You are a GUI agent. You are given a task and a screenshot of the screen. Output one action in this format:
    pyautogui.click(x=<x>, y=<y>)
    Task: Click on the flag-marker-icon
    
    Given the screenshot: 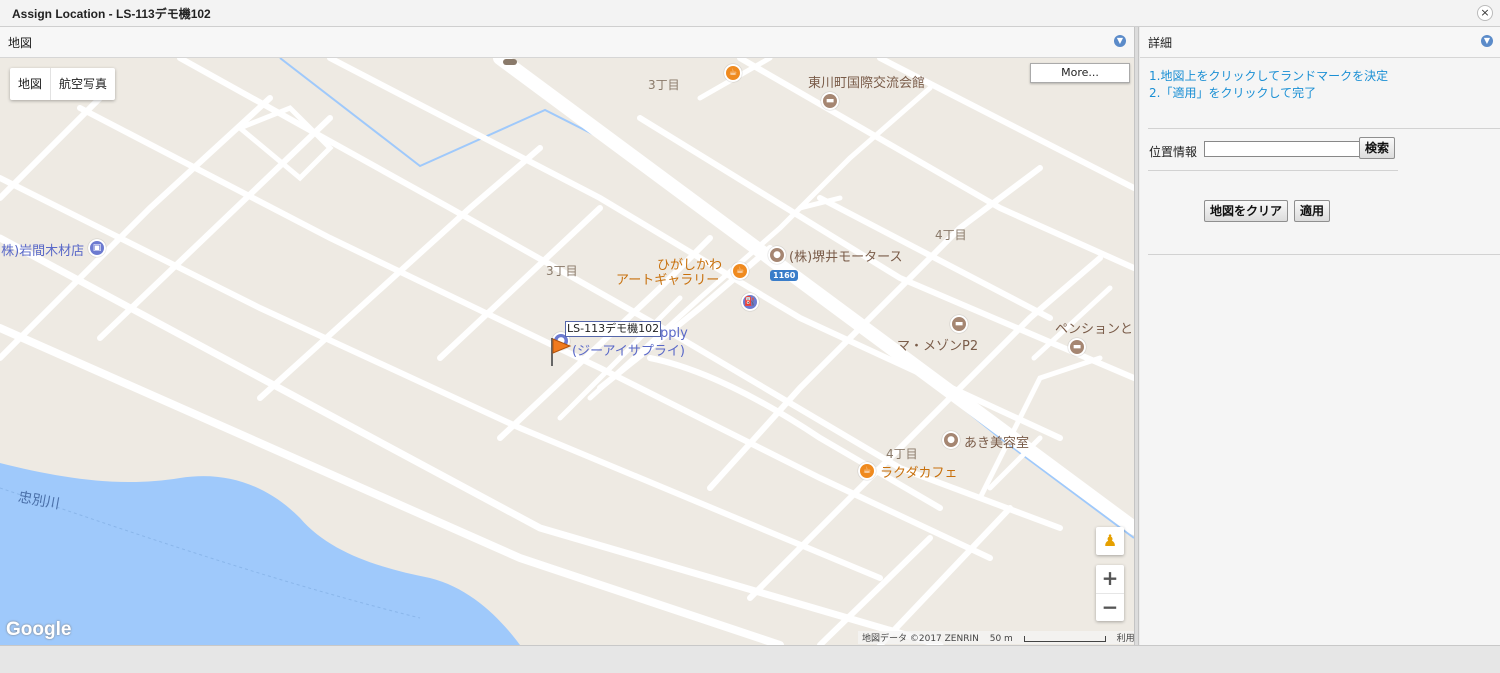 What is the action you would take?
    pyautogui.click(x=561, y=352)
    